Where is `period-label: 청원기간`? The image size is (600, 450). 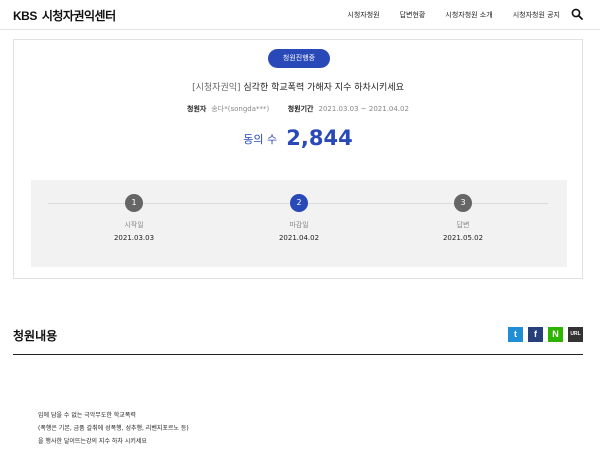
period-label: 청원기간 is located at coordinates (300, 109).